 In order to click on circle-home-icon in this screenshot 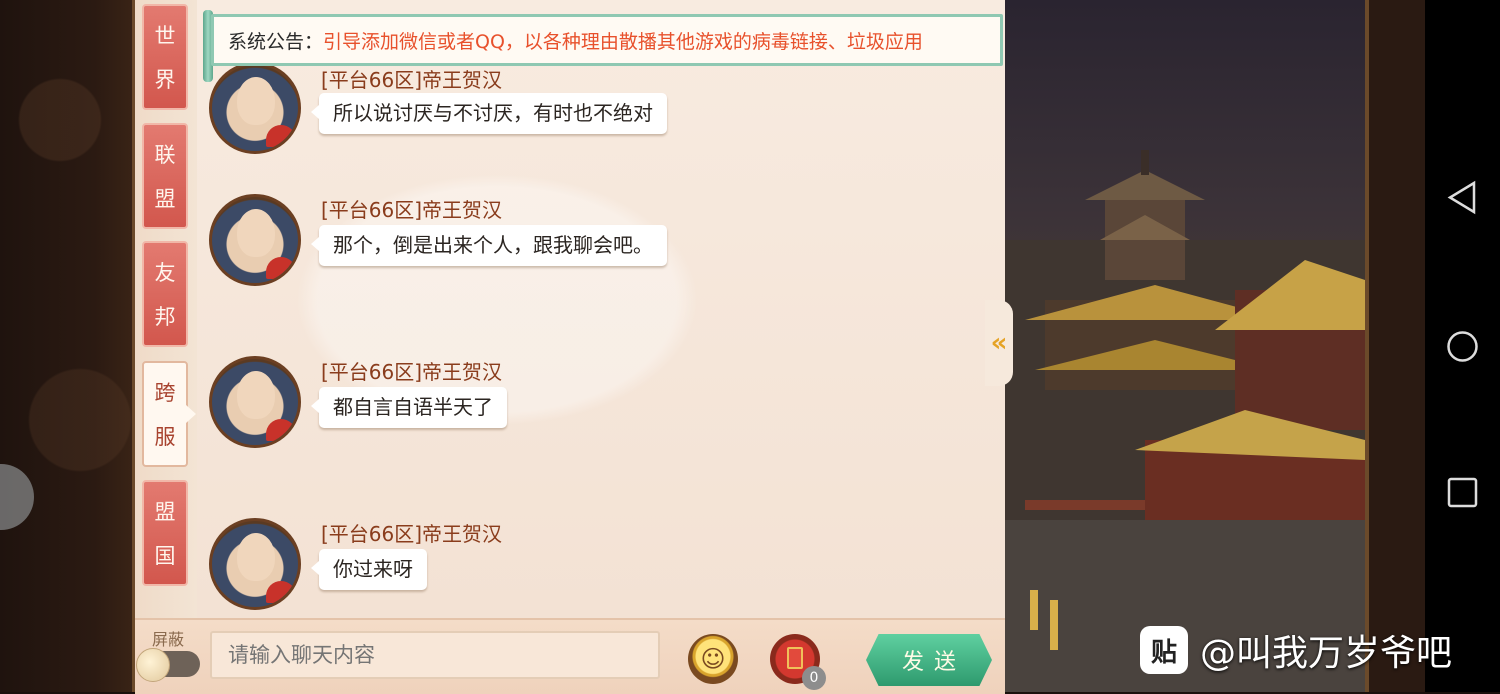, I will do `click(1462, 346)`.